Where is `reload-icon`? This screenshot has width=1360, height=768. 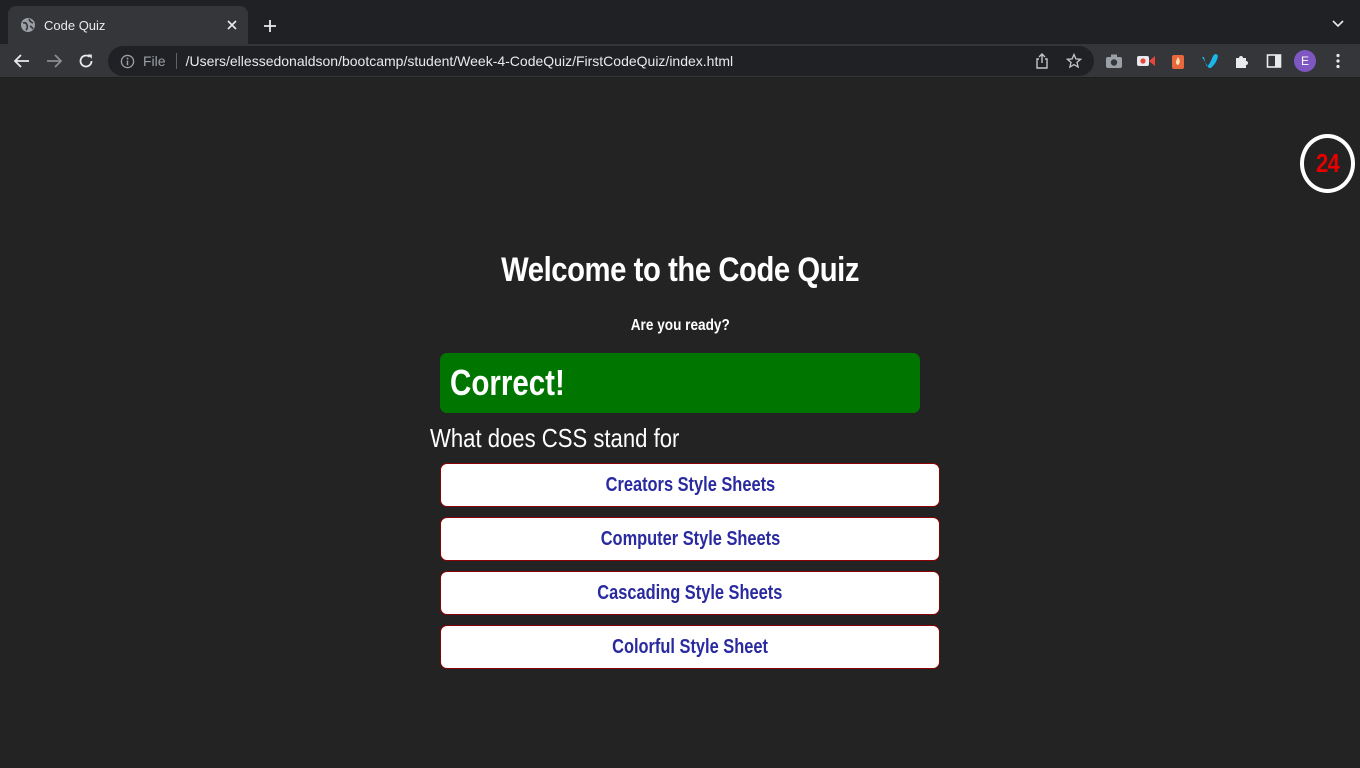
reload-icon is located at coordinates (86, 61).